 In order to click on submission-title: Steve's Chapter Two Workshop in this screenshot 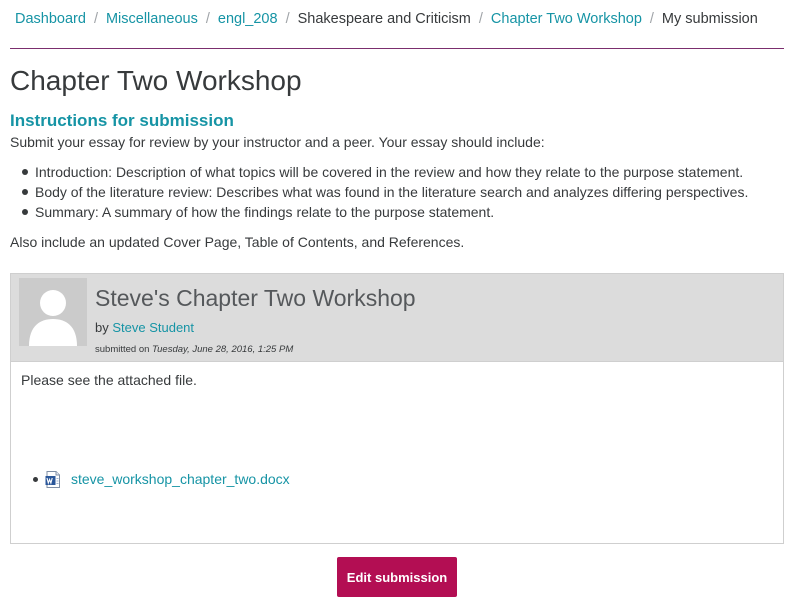, I will do `click(255, 298)`.